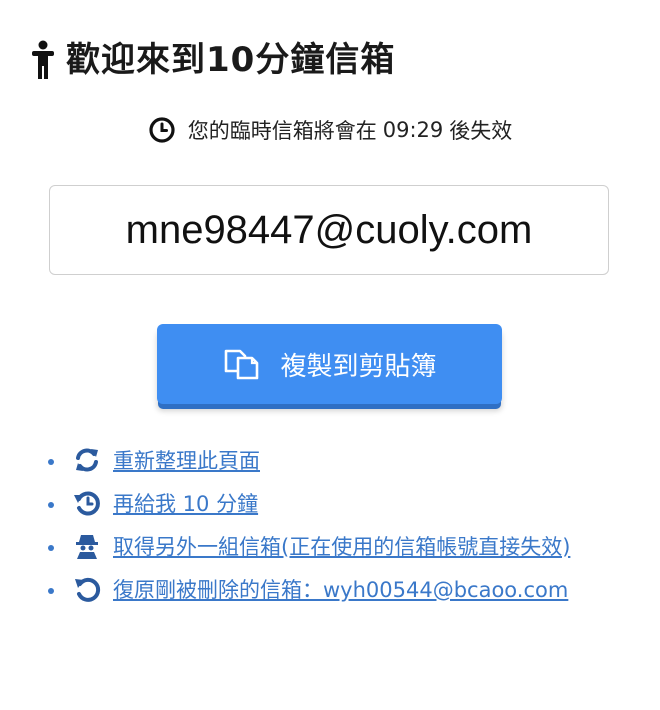 Image resolution: width=660 pixels, height=710 pixels. I want to click on new-mailbox-link: 取得另外一組信箱(正在使用的信箱帳號直接失效), so click(341, 547).